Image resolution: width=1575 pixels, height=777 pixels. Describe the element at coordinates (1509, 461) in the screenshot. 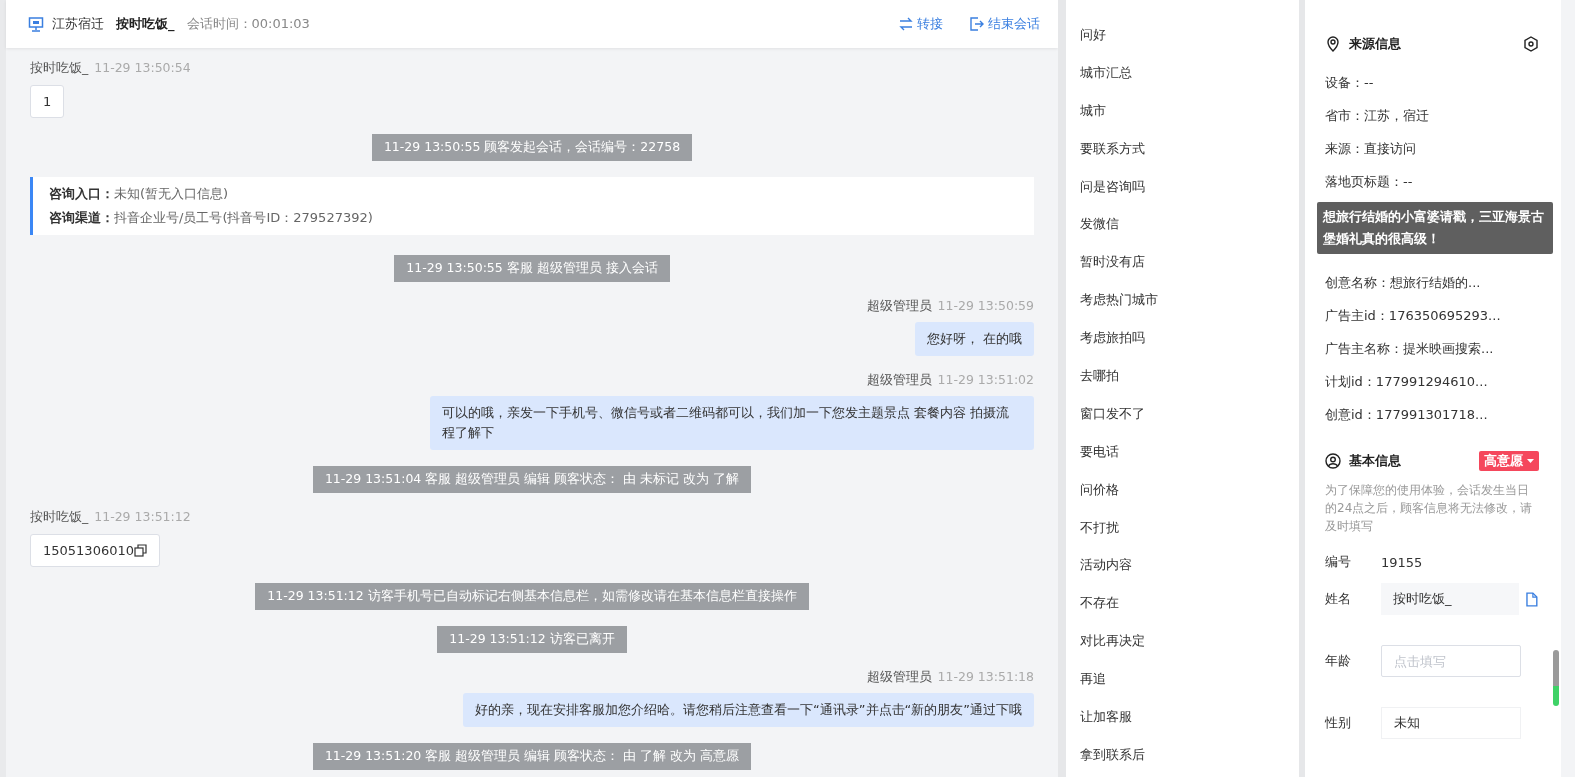

I see `intent-tag-dropdown: 高意愿` at that location.